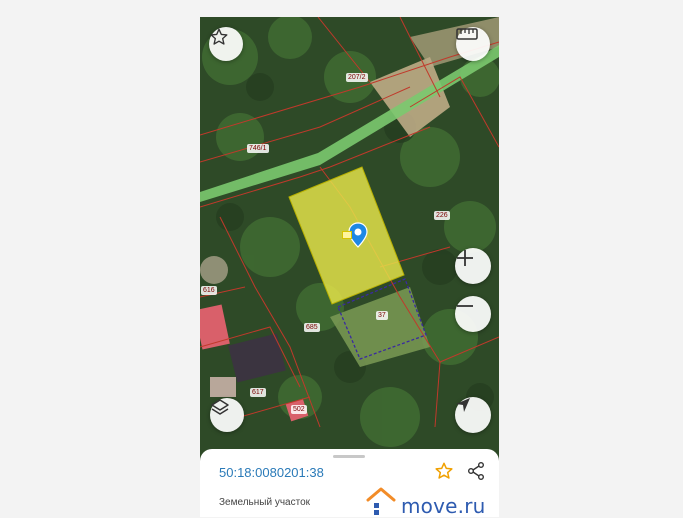  I want to click on parcel-label-617: 617, so click(258, 392).